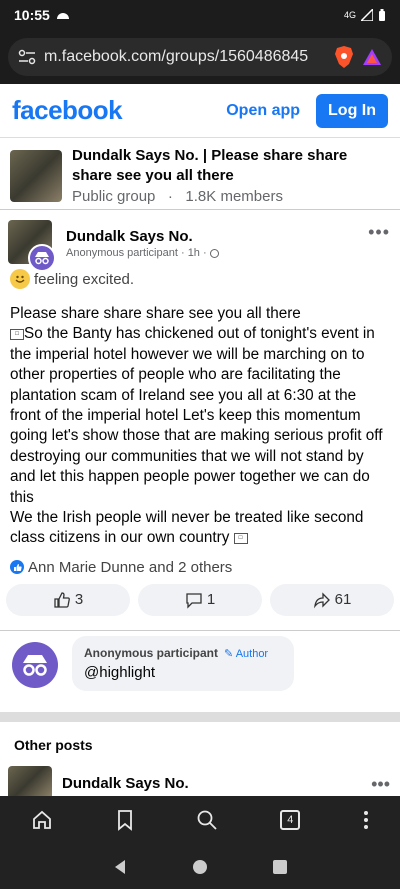  What do you see at coordinates (53, 745) in the screenshot?
I see `other-posts-heading: Other posts` at bounding box center [53, 745].